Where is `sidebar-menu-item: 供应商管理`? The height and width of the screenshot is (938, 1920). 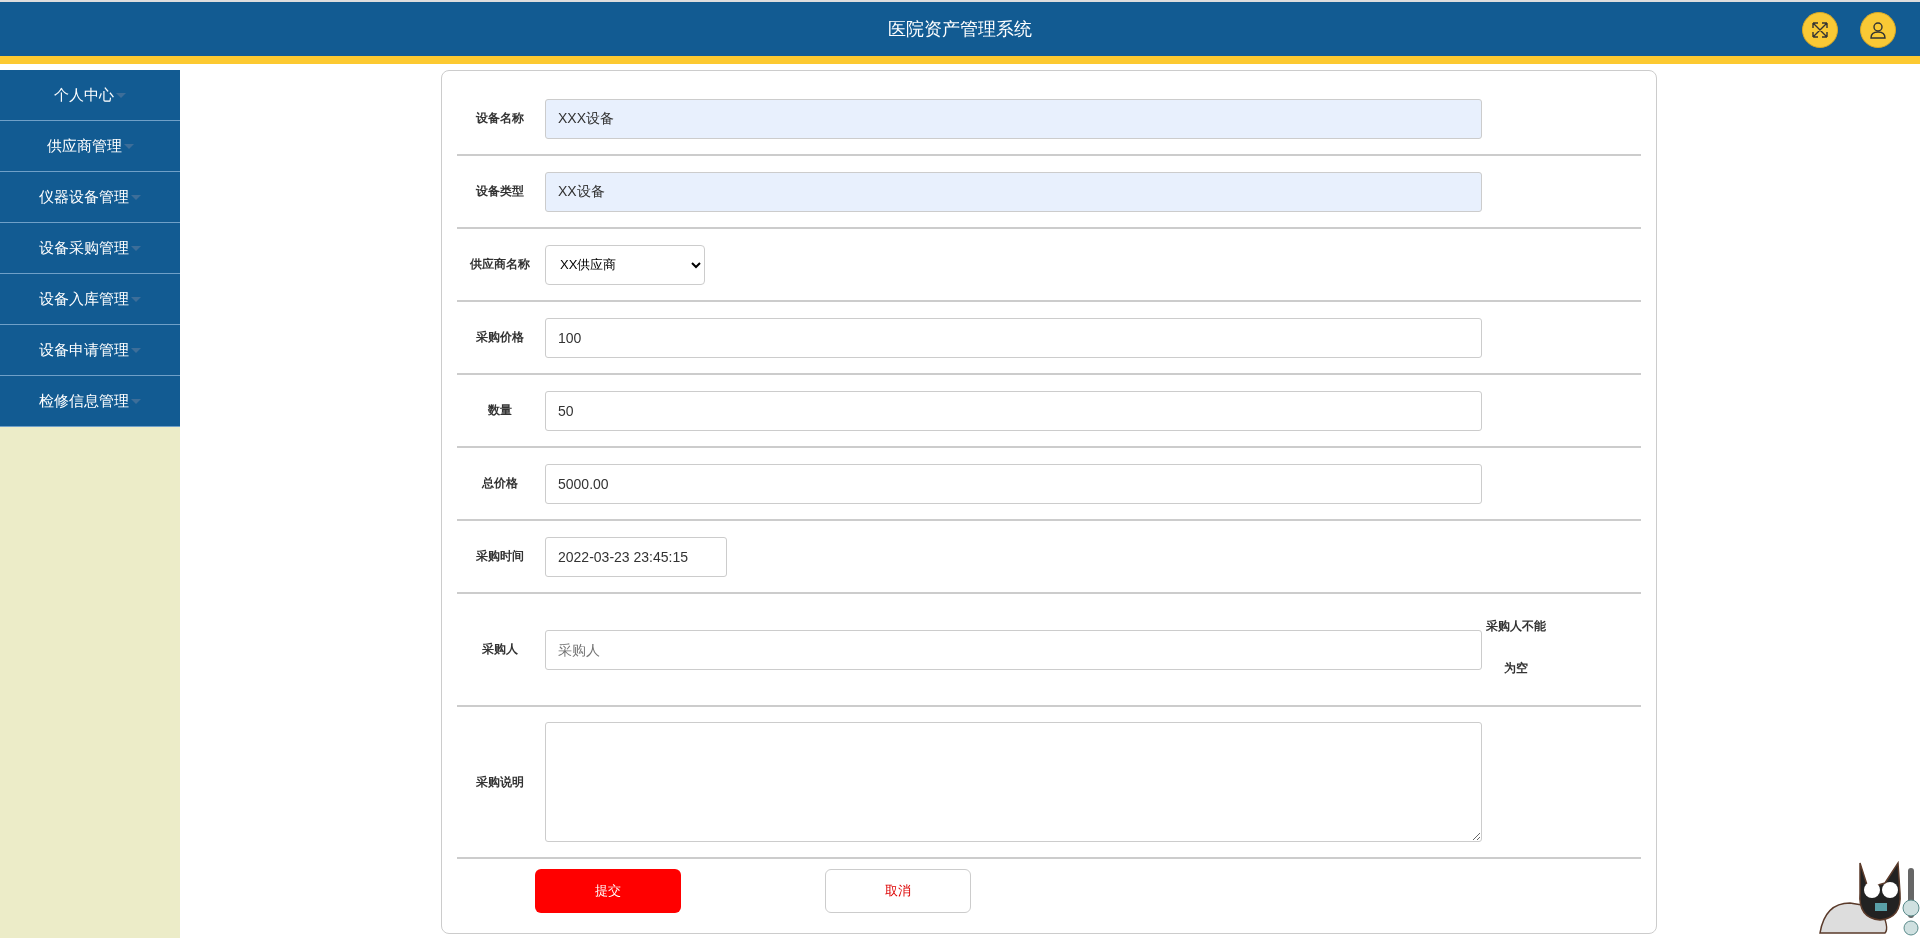
sidebar-menu-item: 供应商管理 is located at coordinates (90, 146).